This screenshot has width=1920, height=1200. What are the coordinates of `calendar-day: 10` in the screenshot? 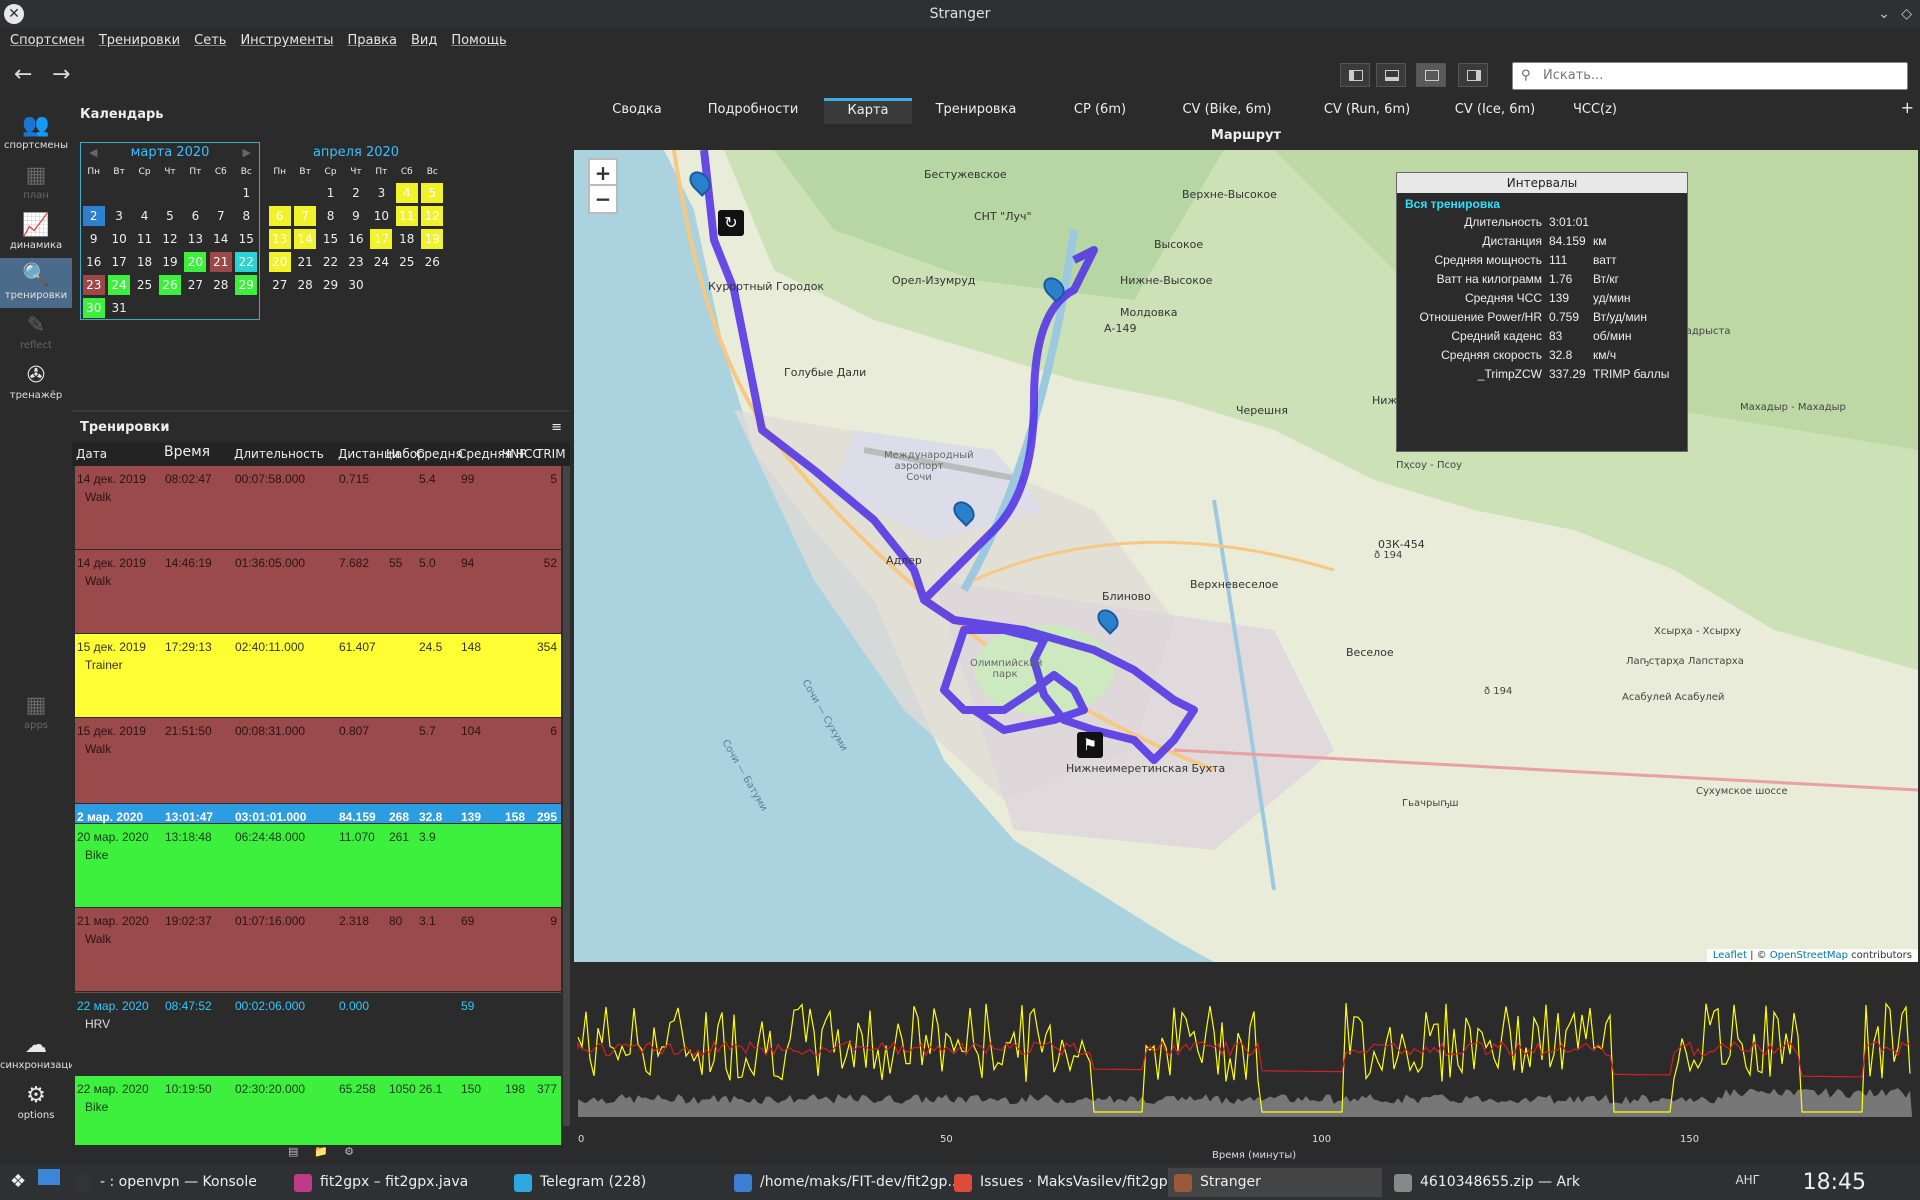 It's located at (118, 238).